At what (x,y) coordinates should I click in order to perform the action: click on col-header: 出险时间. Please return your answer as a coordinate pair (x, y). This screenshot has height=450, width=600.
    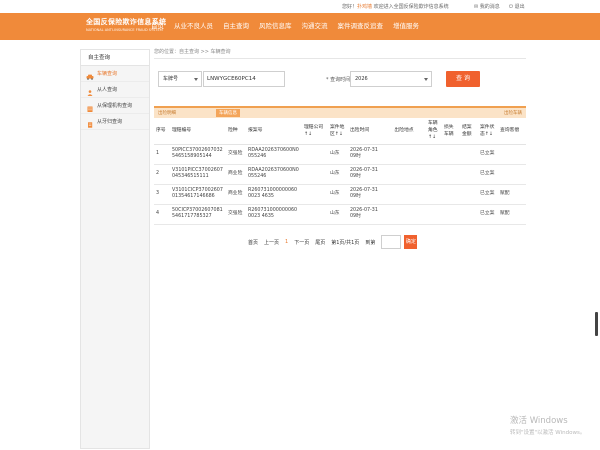
    Looking at the image, I should click on (365, 131).